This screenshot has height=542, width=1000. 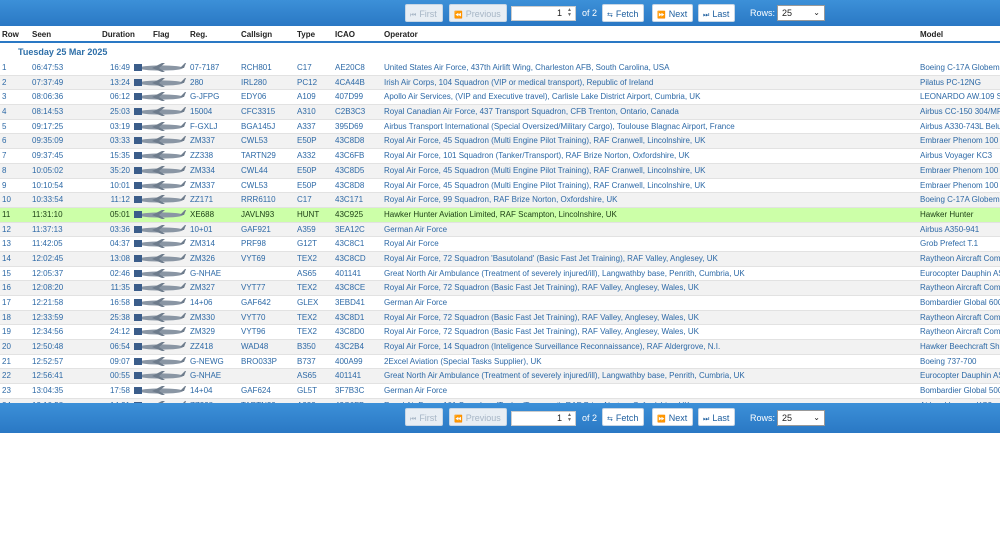 I want to click on callsign-cell: EDY06, so click(x=253, y=96).